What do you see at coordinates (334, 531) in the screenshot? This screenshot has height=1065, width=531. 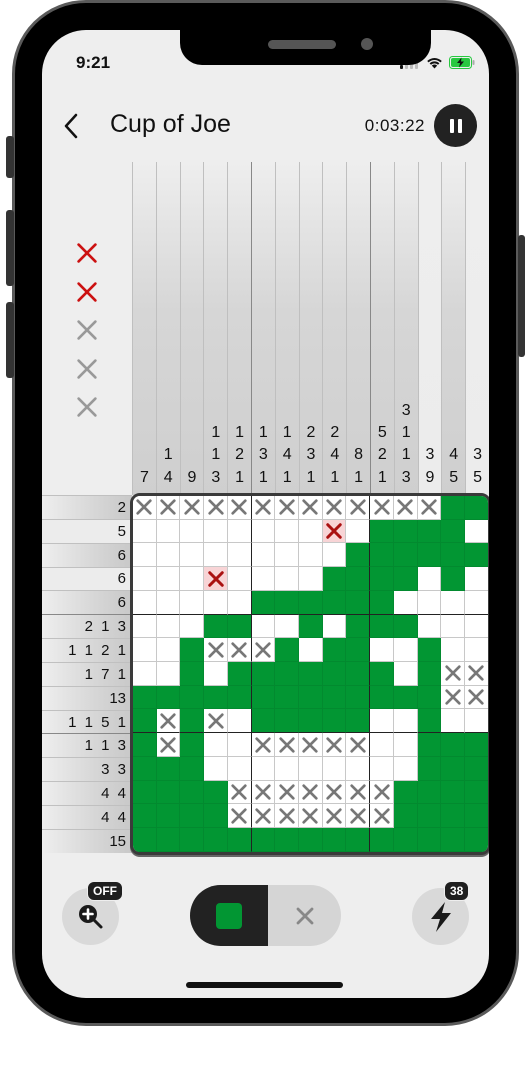 I see `grid-cell-error` at bounding box center [334, 531].